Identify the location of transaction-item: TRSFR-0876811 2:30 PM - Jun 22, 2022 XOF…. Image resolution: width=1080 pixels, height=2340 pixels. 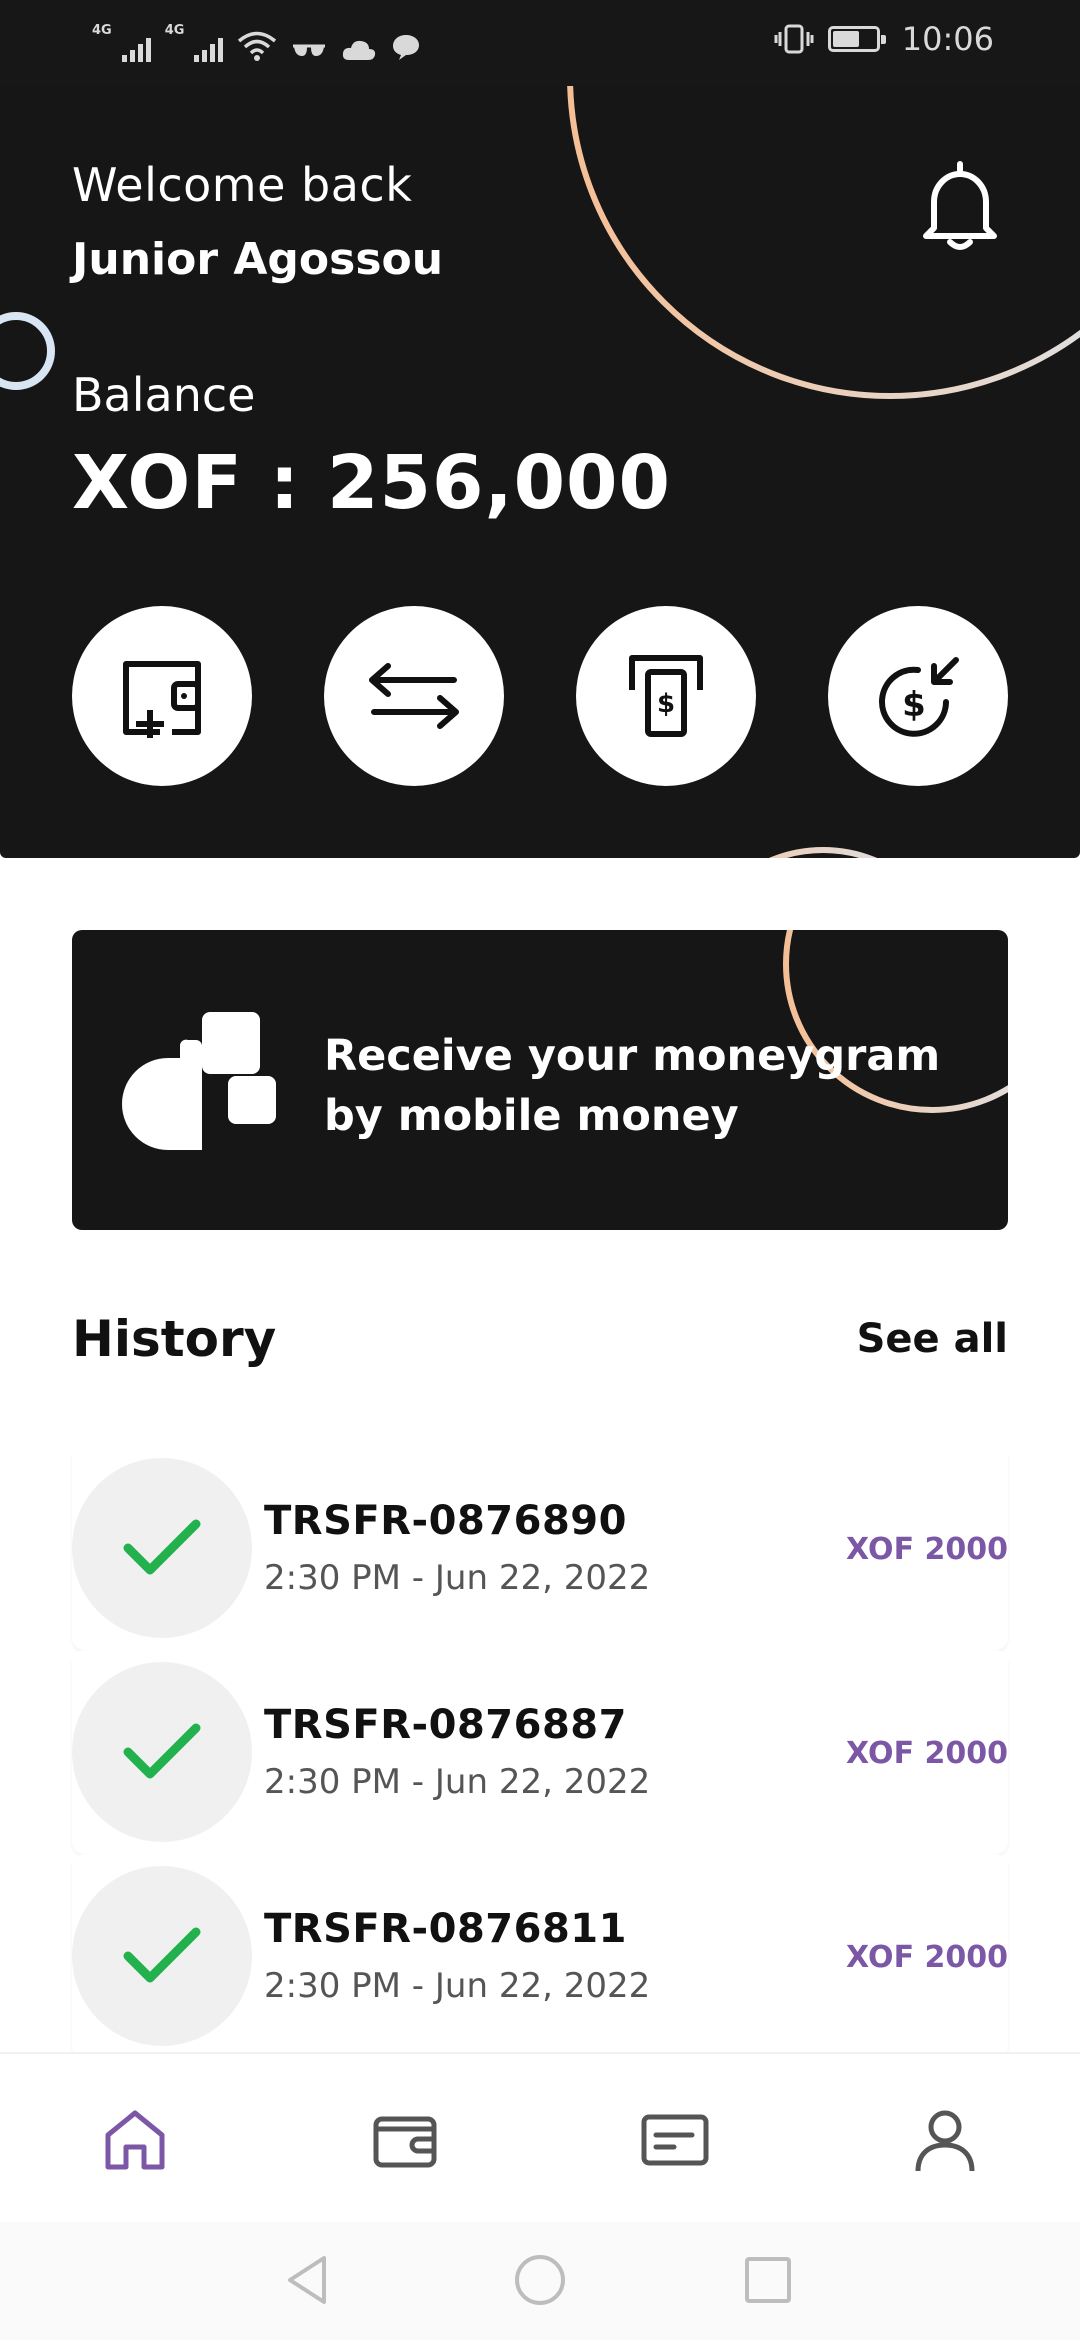
(540, 1956).